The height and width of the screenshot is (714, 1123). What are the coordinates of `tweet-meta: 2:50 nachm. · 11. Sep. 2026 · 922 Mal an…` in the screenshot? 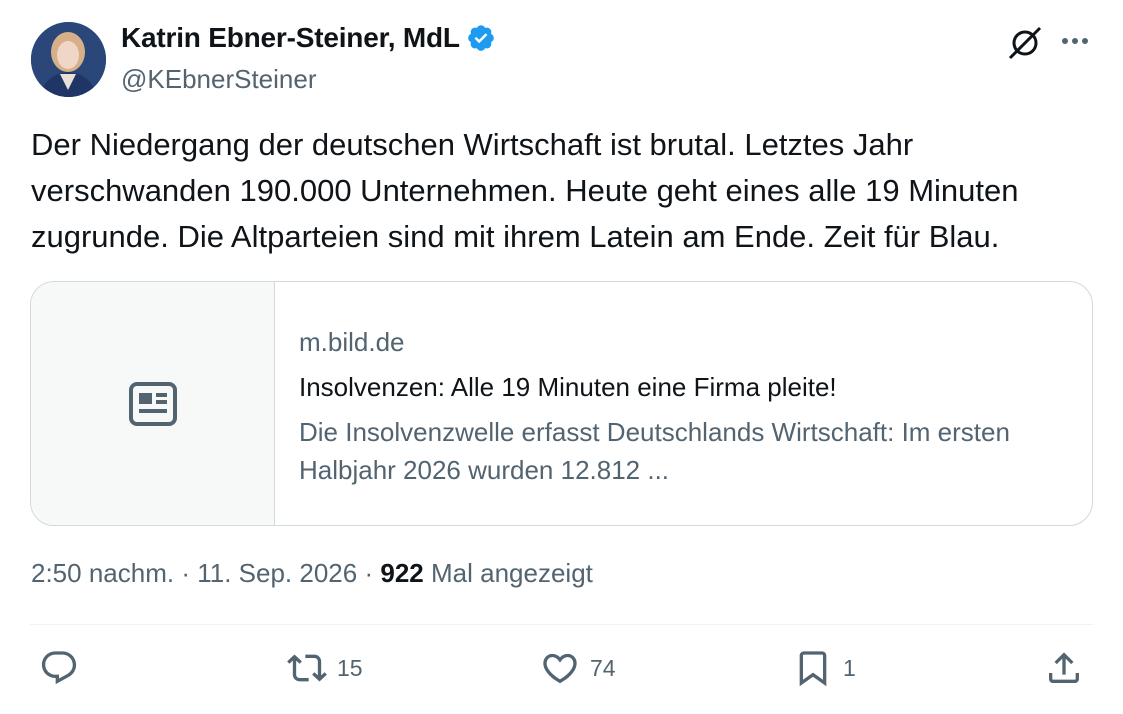 It's located at (312, 573).